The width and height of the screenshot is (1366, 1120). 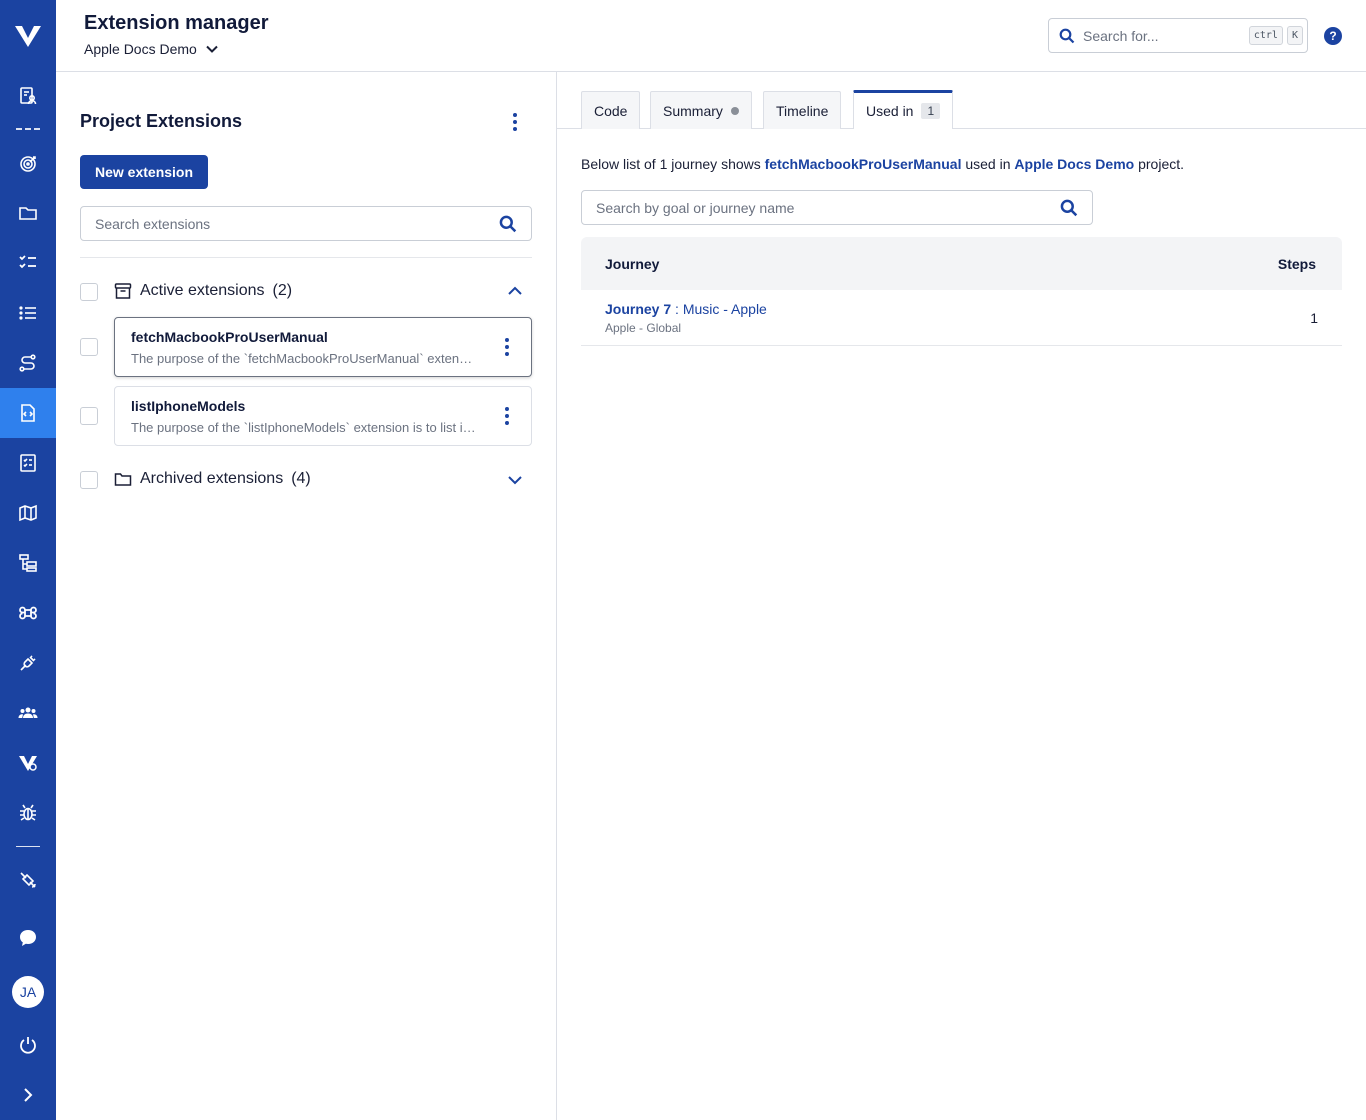 I want to click on sidebar-item-goals, so click(x=28, y=163).